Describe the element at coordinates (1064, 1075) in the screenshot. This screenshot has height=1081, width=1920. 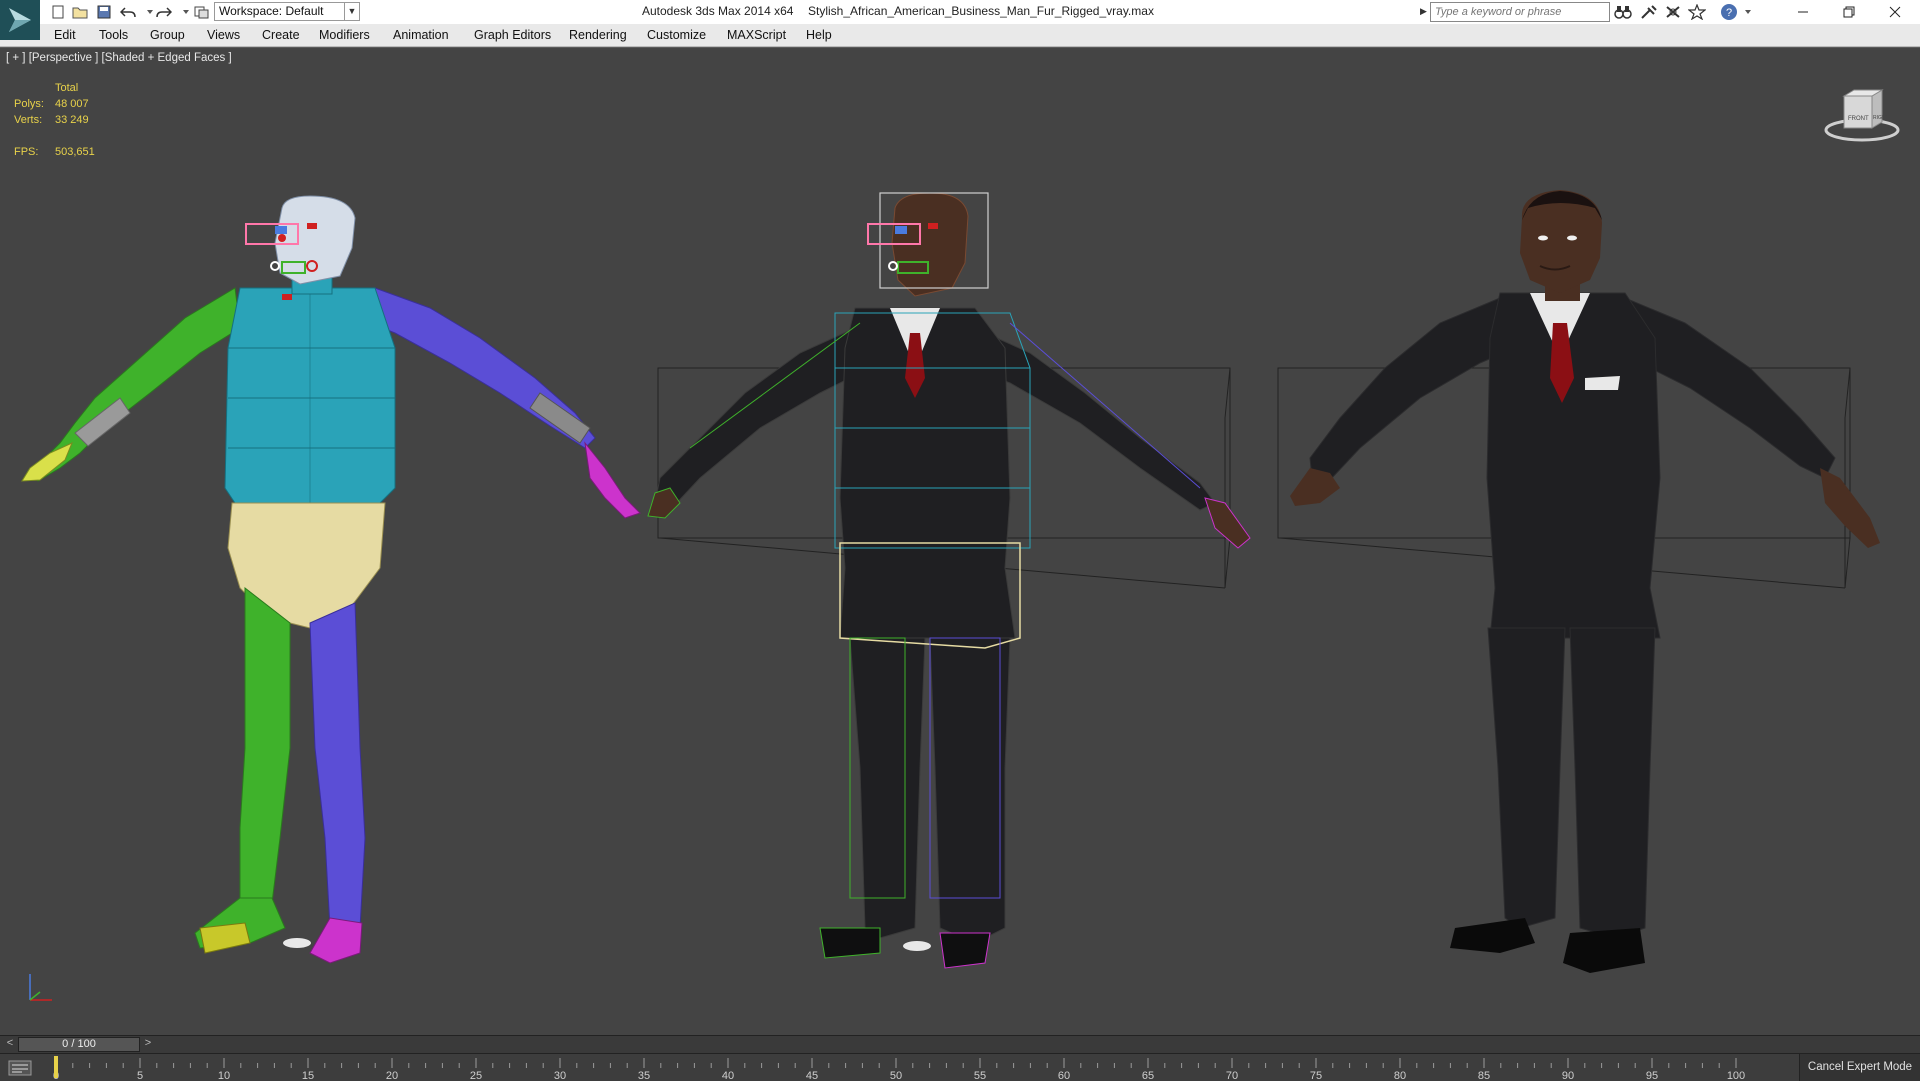
I see `ruler-tick-label: 60` at that location.